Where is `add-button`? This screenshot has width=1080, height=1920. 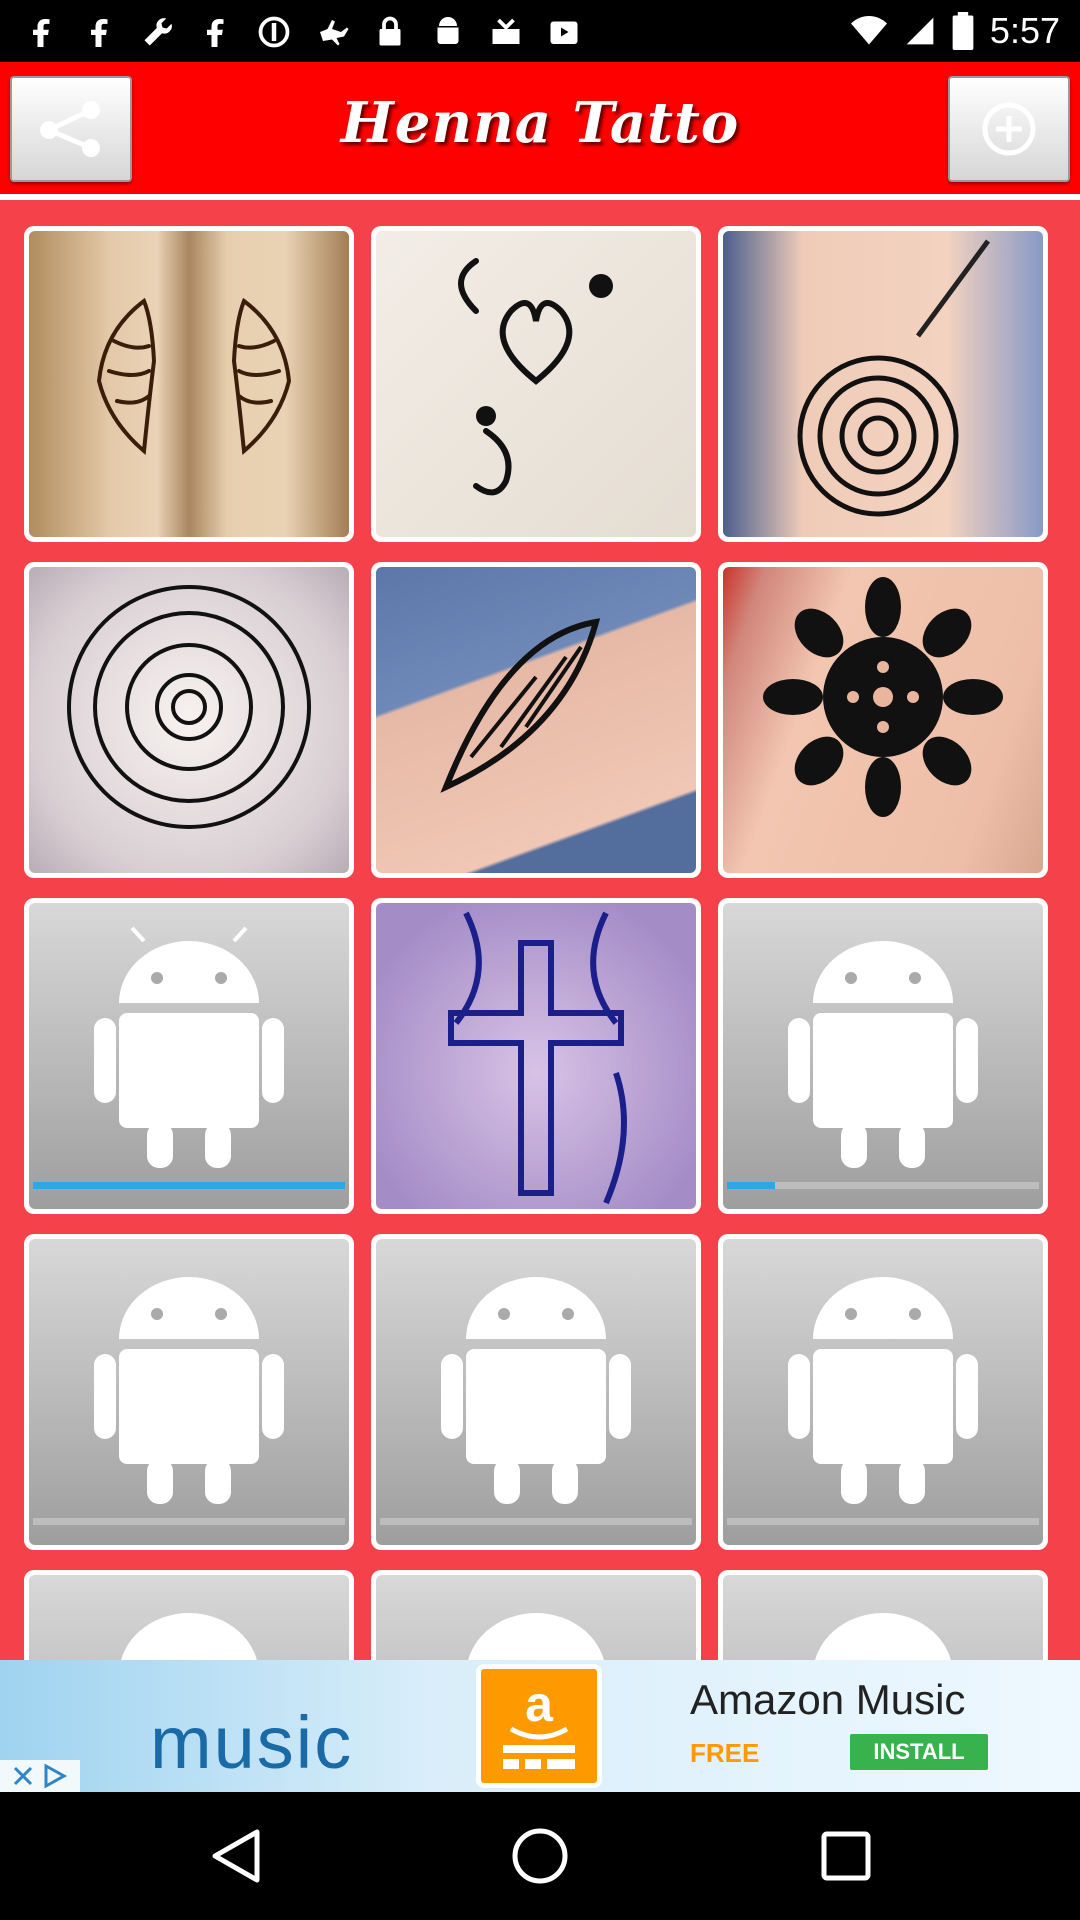
add-button is located at coordinates (1009, 129).